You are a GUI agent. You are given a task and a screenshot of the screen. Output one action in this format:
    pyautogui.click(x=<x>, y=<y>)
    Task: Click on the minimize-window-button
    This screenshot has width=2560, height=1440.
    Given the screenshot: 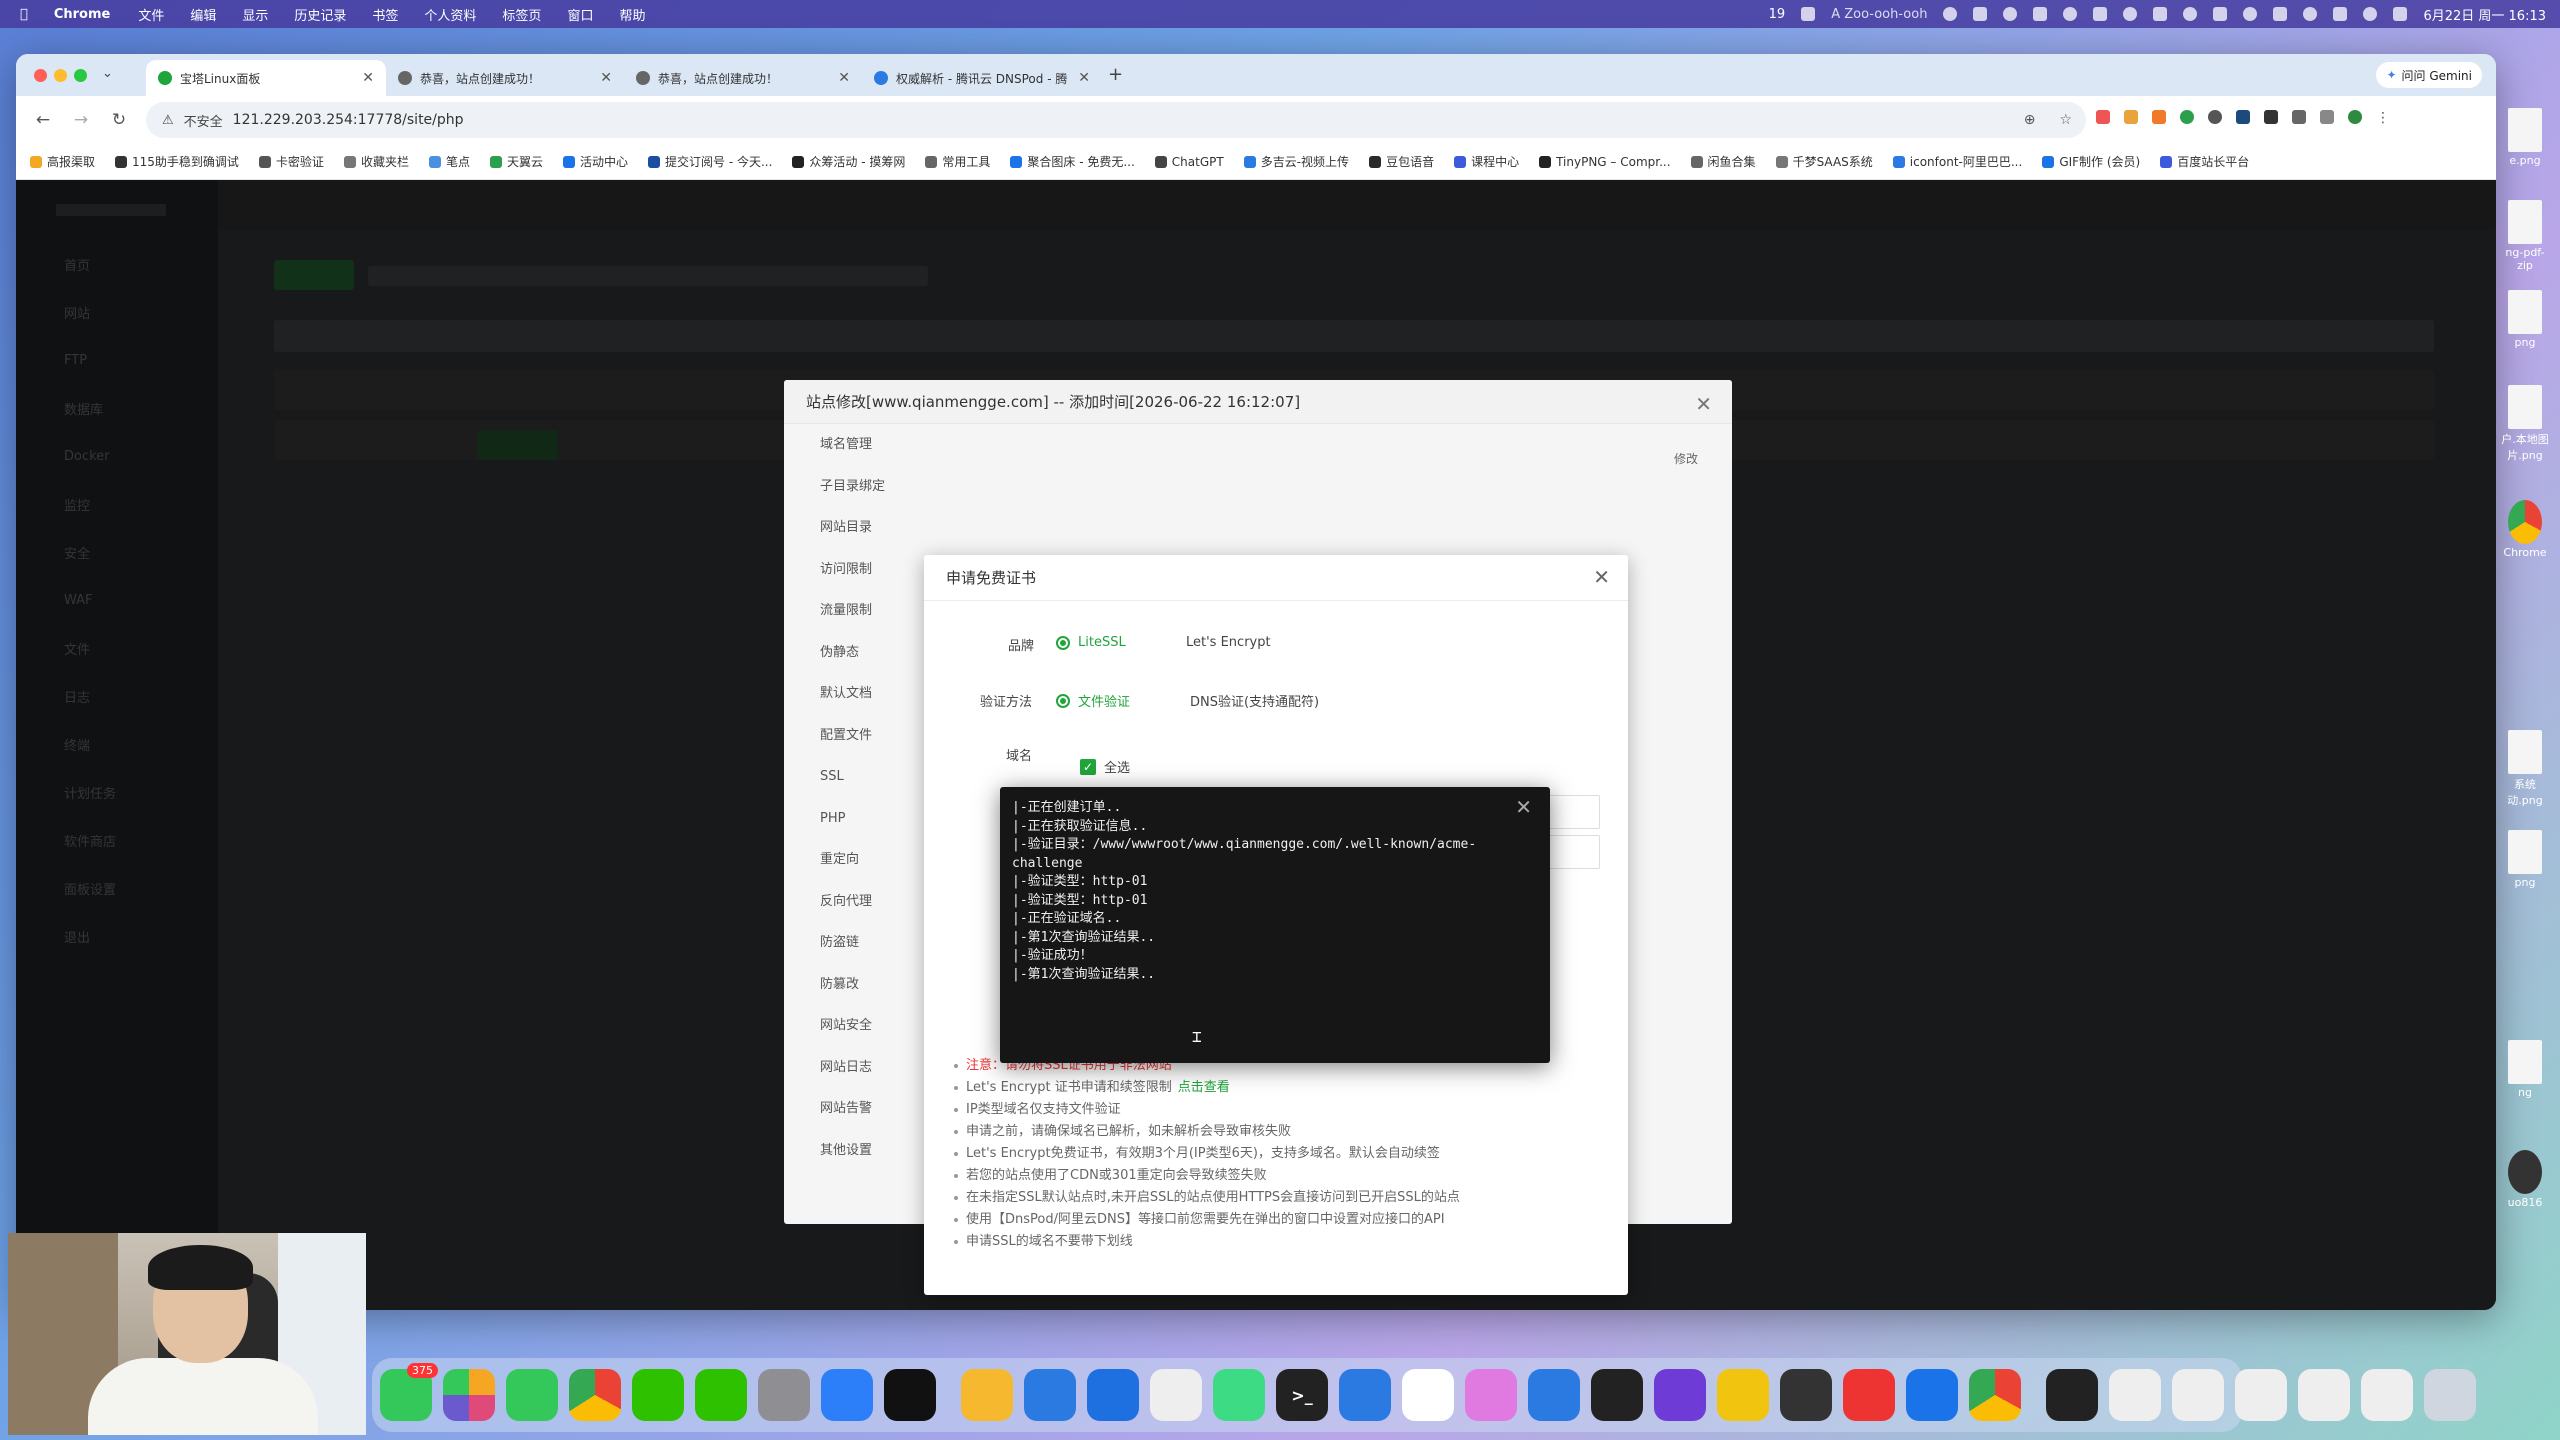 What is the action you would take?
    pyautogui.click(x=60, y=75)
    